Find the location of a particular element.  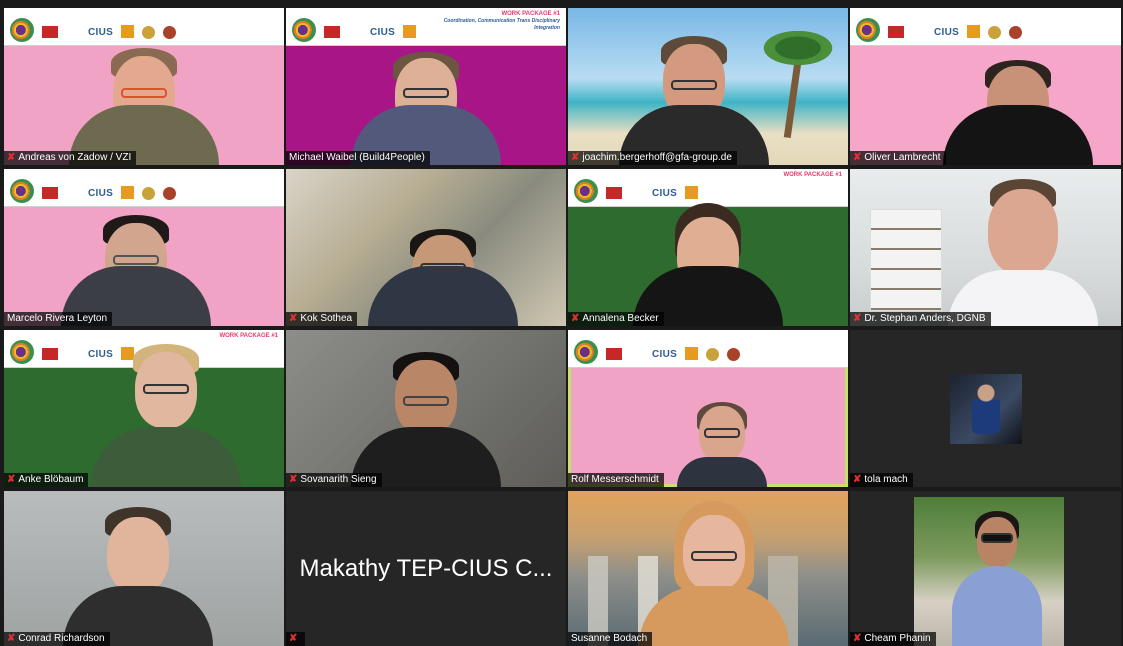

participant-name-tag: Michael Waibel (Build4People) is located at coordinates (358, 158).